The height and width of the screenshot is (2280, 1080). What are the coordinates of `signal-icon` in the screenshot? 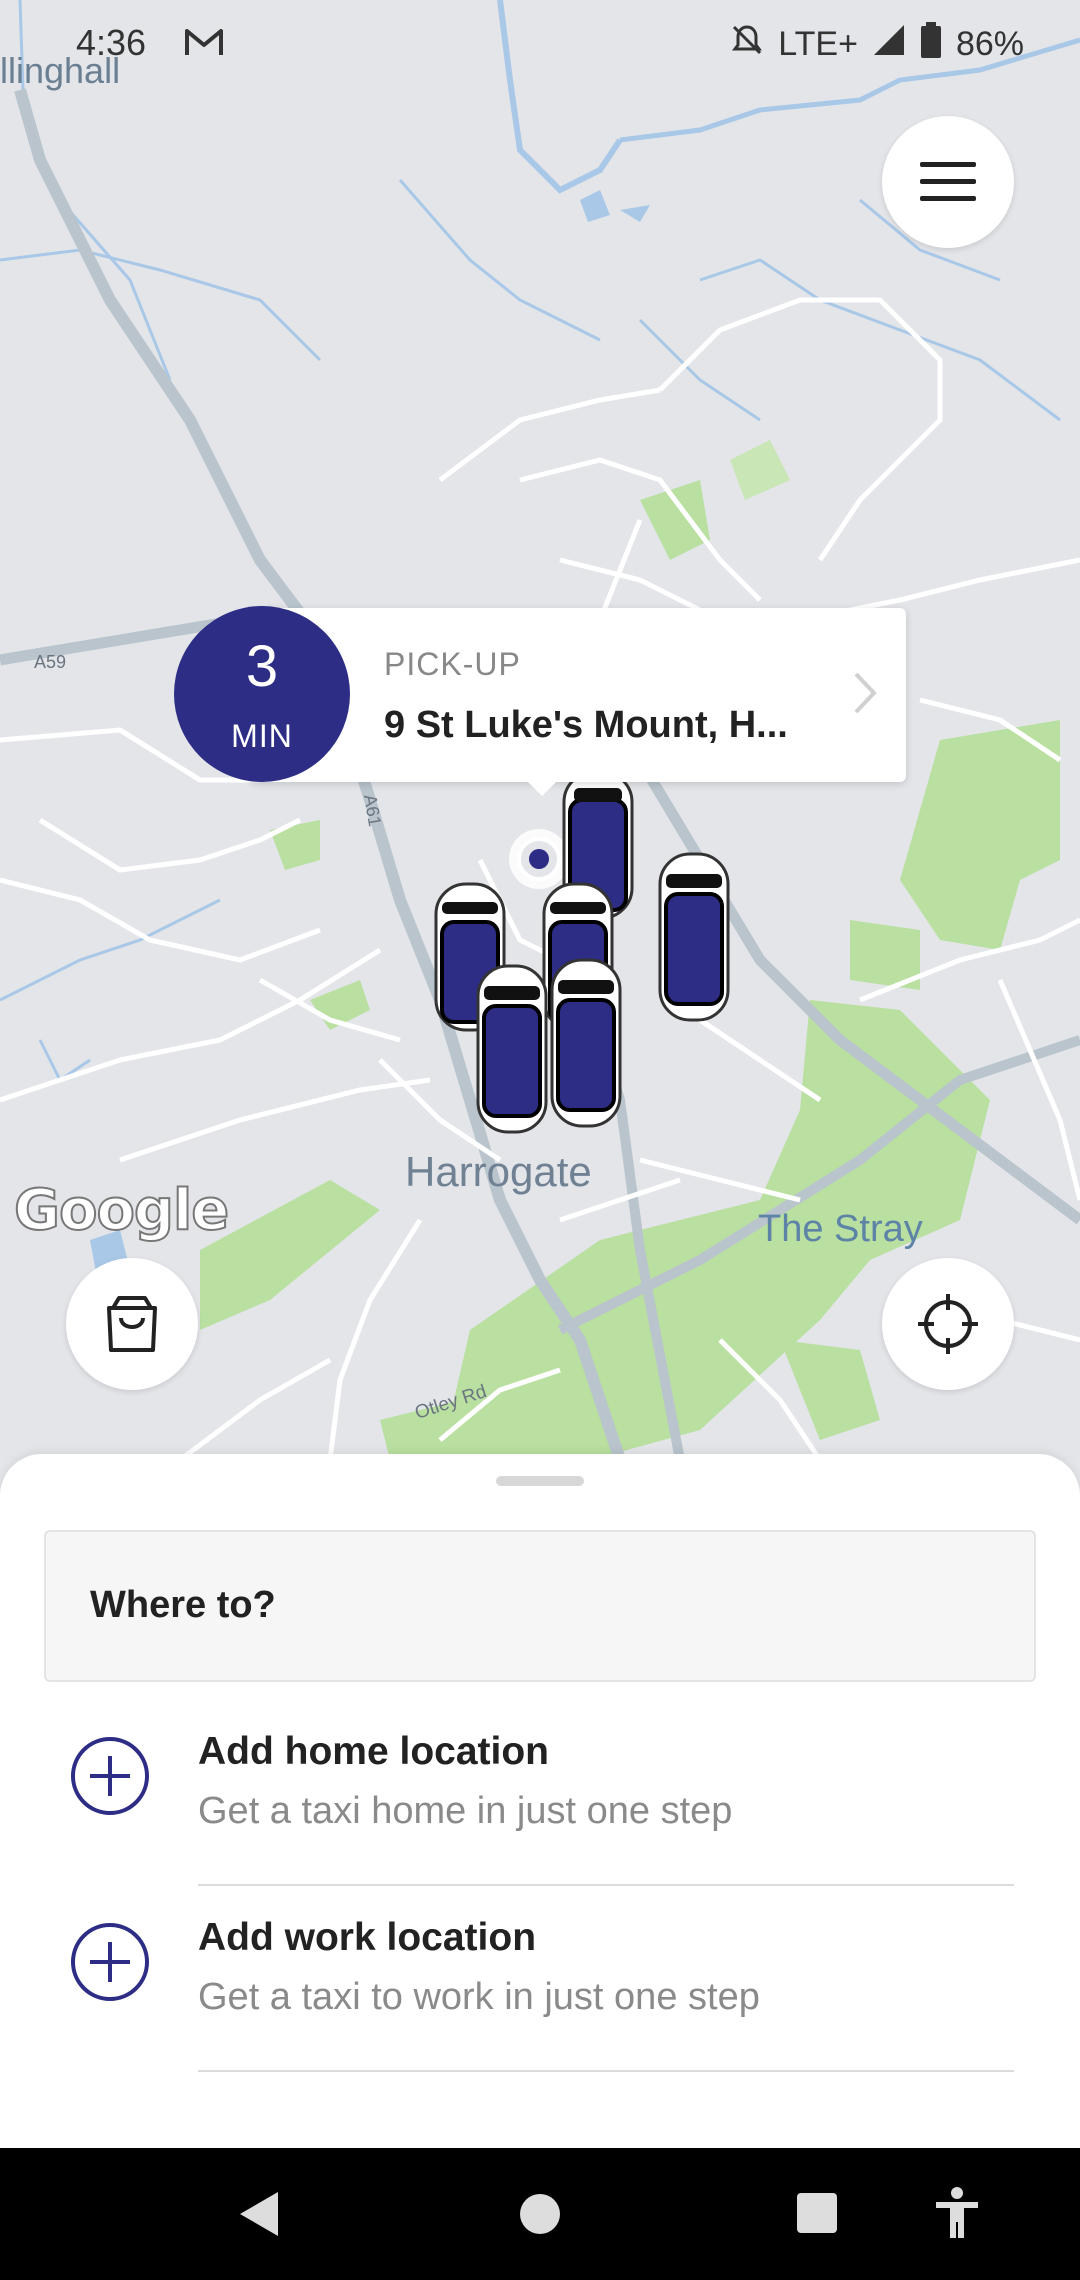 It's located at (889, 44).